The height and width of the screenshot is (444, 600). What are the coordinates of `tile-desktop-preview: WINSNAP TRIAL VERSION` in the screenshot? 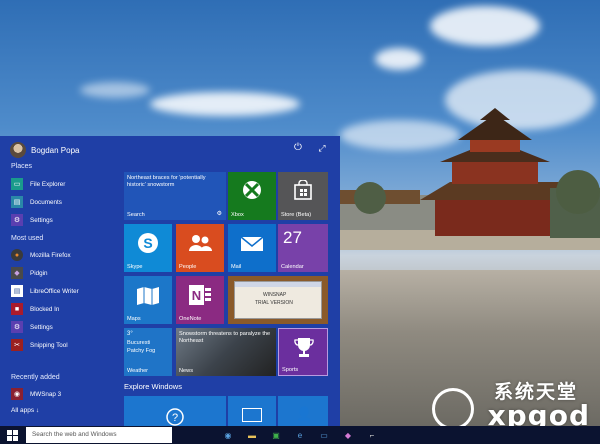 It's located at (278, 300).